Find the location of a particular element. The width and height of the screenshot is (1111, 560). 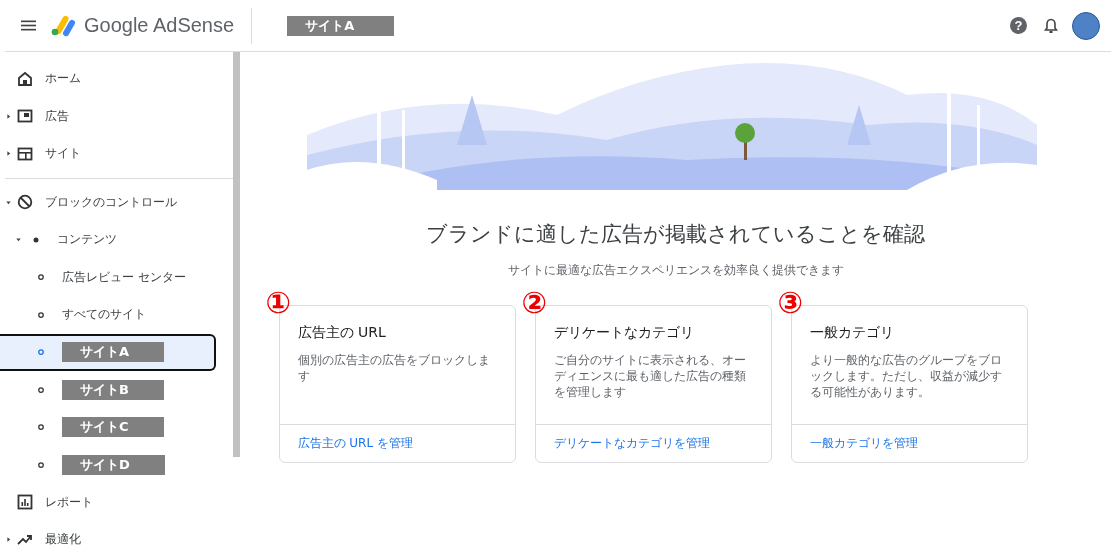

product-name: Google AdSense is located at coordinates (159, 25).